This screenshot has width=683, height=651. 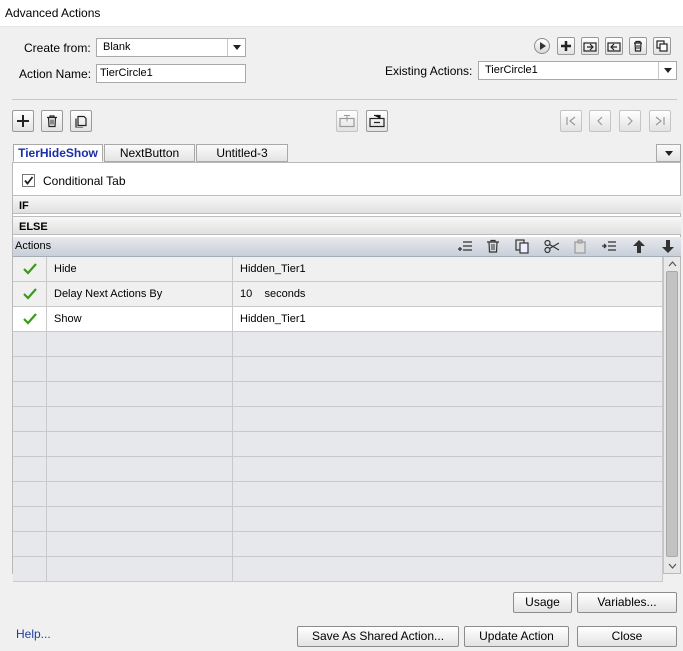 What do you see at coordinates (347, 204) in the screenshot?
I see `if-section: IF` at bounding box center [347, 204].